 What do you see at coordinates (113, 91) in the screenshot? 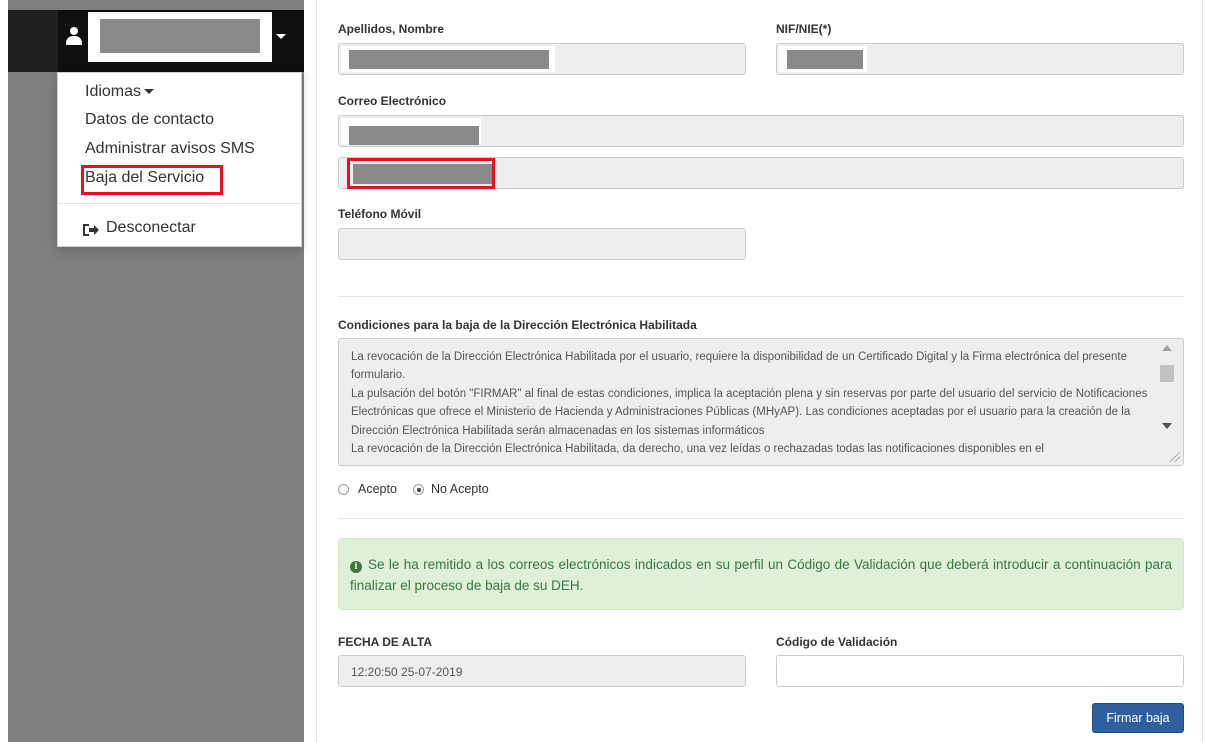
I see `menu-item-label: Idiomas` at bounding box center [113, 91].